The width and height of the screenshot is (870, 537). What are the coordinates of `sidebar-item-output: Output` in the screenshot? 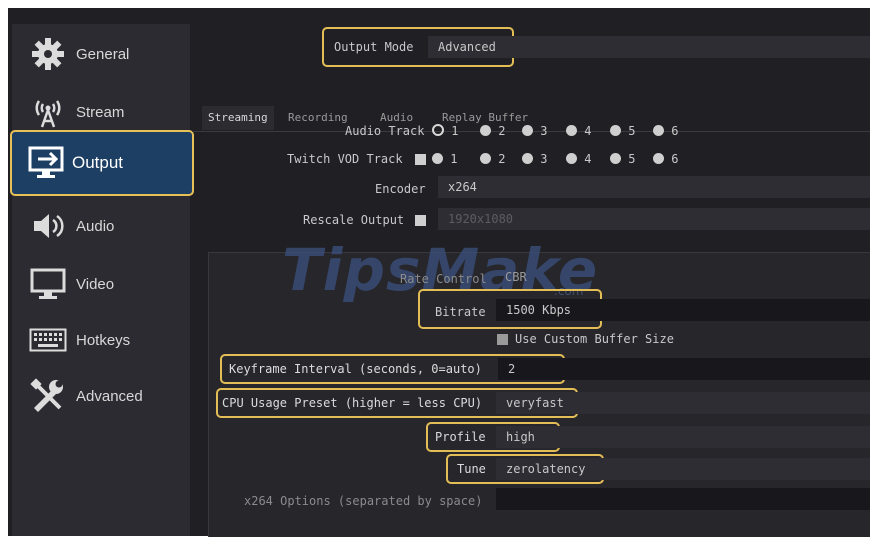 It's located at (102, 163).